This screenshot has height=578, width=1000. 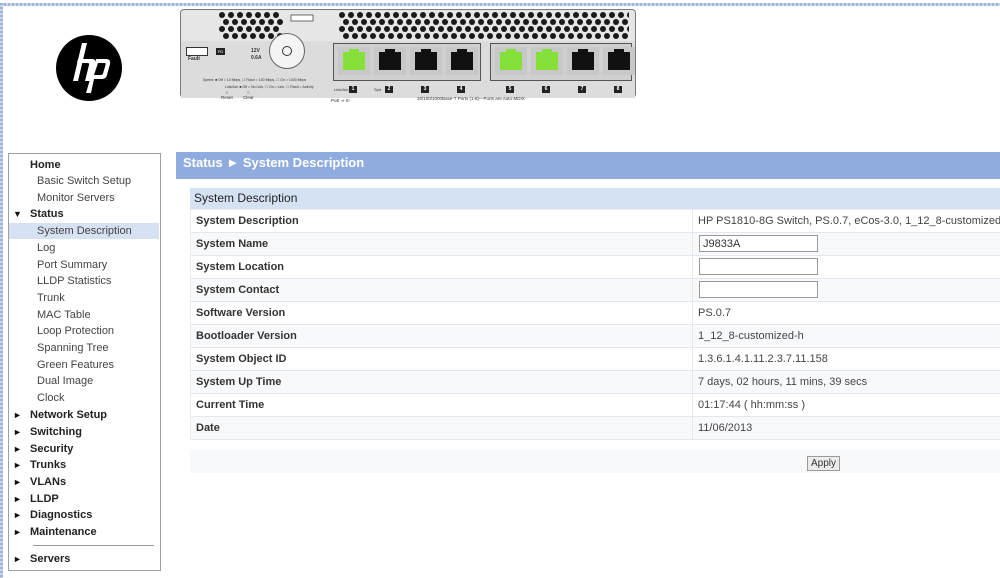 I want to click on fault-label: Fault, so click(x=194, y=59).